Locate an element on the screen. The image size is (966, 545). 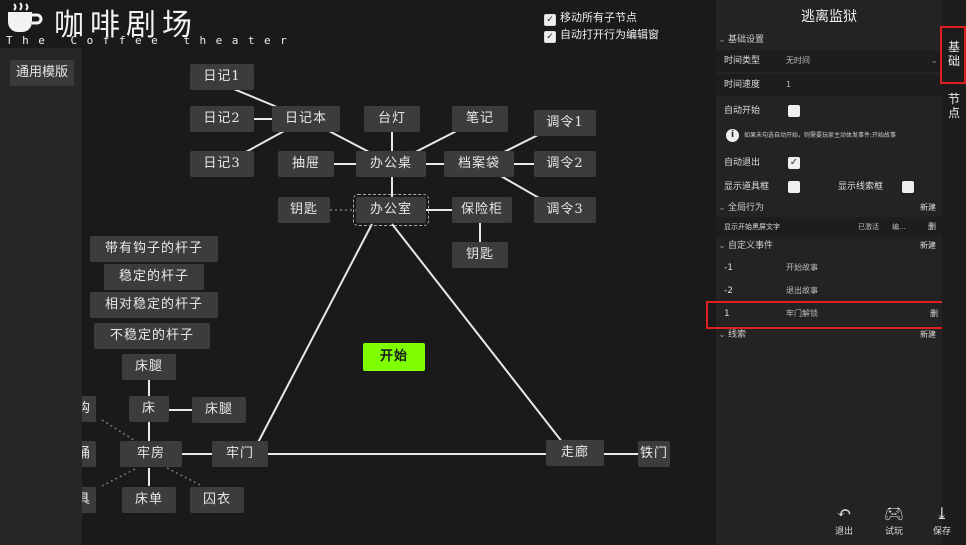
save-button: ⤓ 保存 is located at coordinates (942, 520).